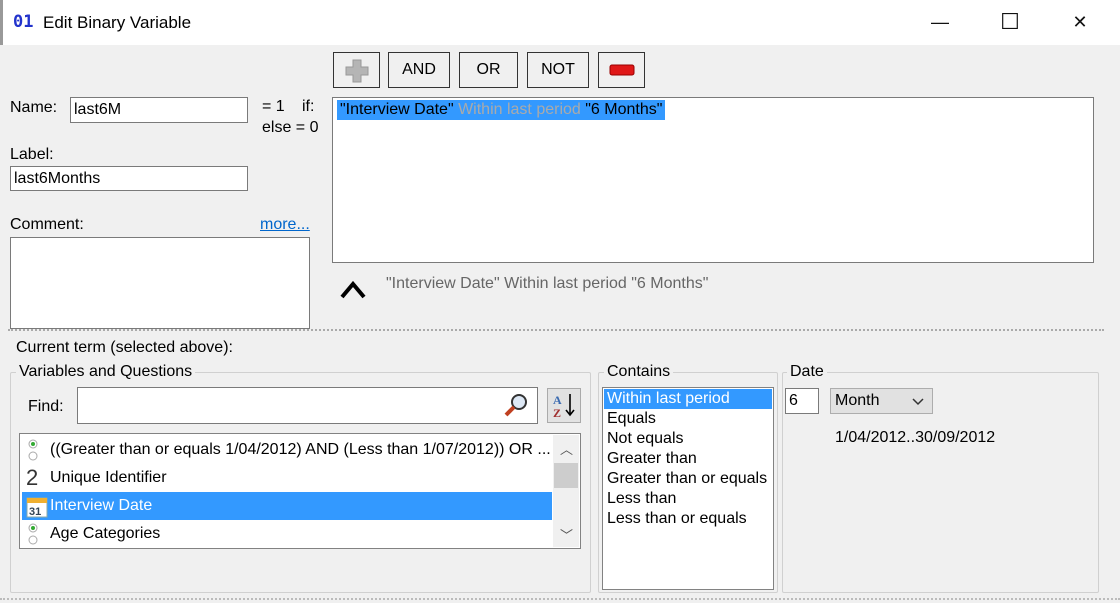 This screenshot has height=603, width=1120. I want to click on minimize-button: —, so click(940, 22).